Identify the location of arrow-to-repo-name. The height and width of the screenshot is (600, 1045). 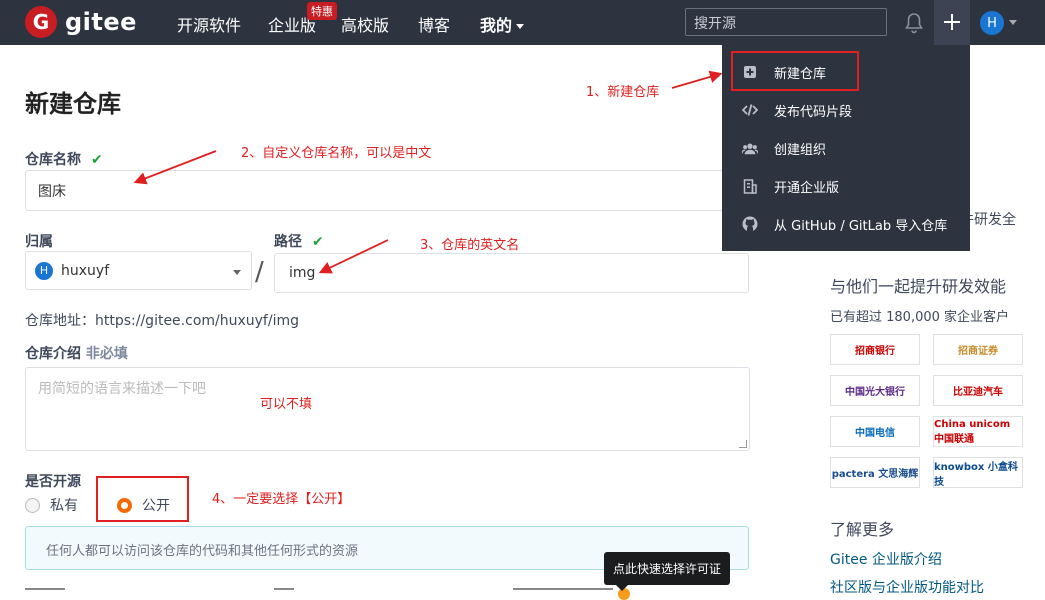
(175, 167).